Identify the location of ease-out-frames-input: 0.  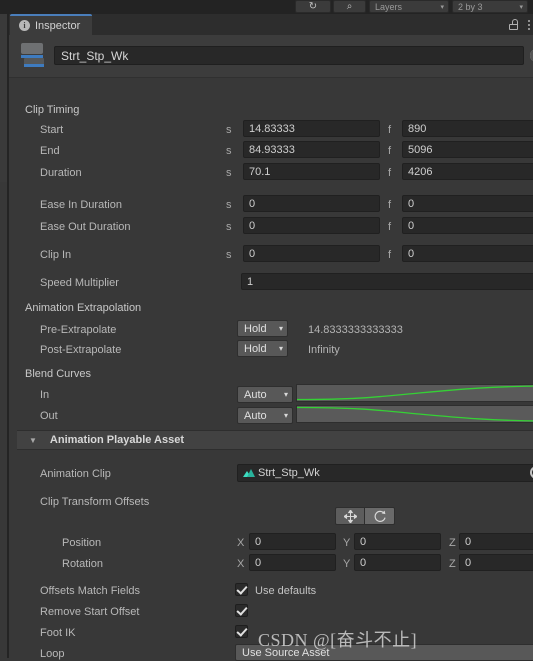
(467, 225).